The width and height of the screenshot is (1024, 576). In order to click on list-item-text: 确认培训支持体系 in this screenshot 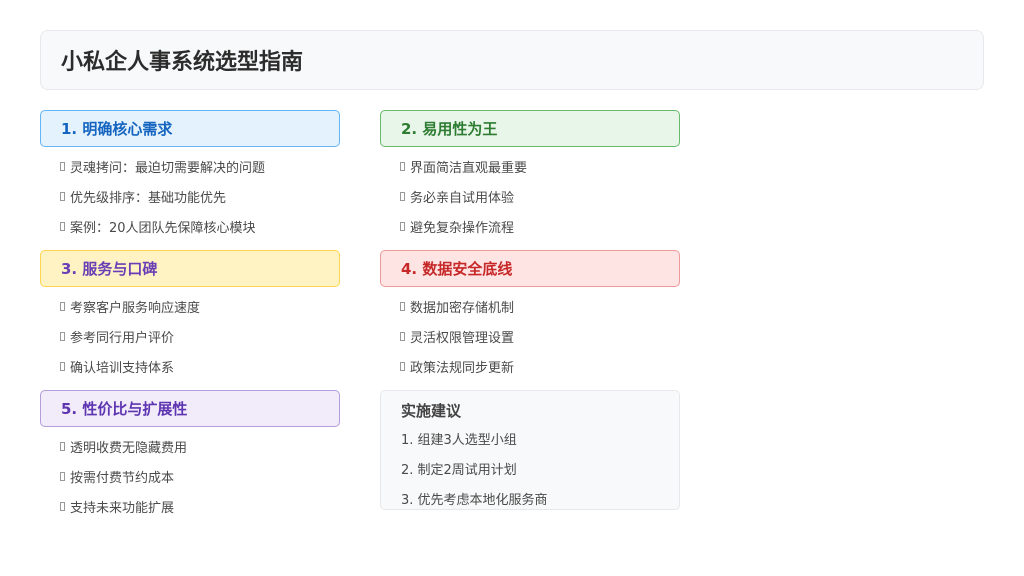, I will do `click(122, 368)`.